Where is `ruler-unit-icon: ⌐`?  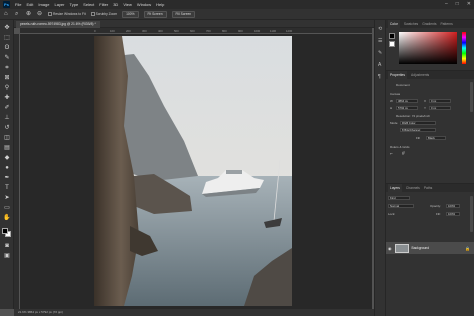 ruler-unit-icon: ⌐ is located at coordinates (391, 154).